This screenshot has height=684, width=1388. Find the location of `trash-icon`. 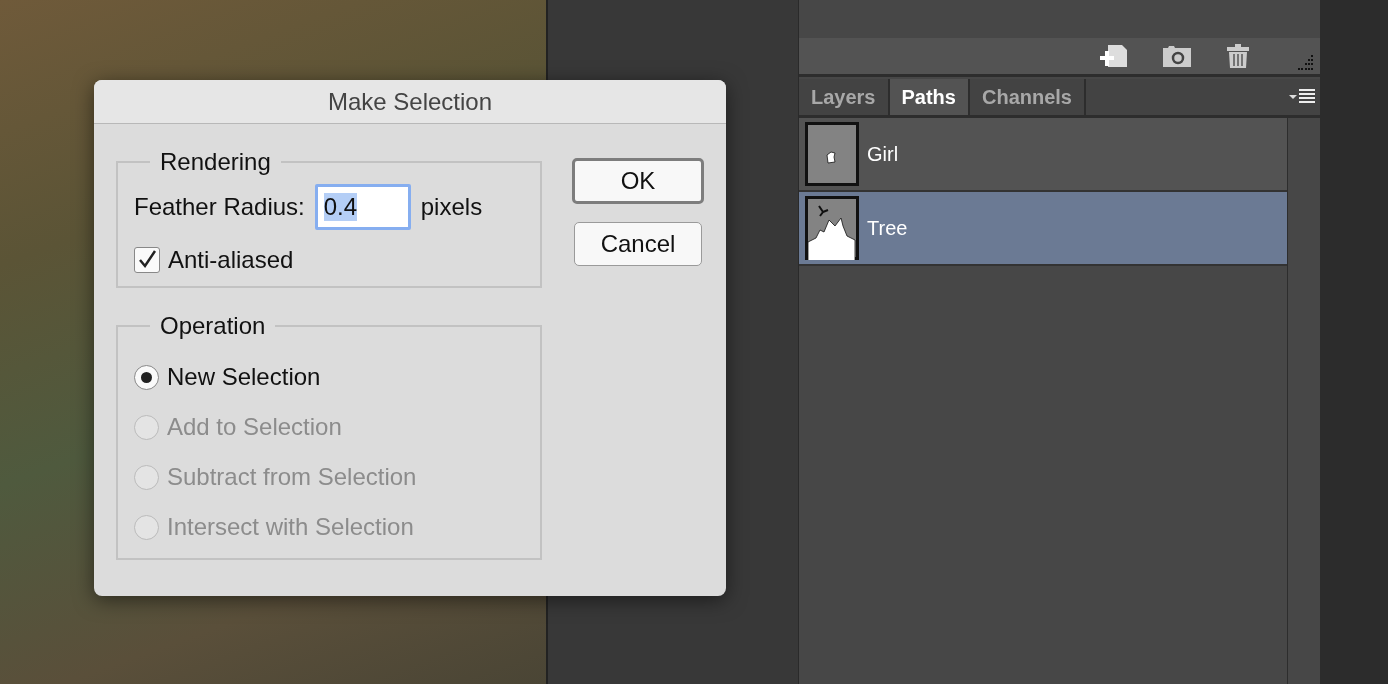

trash-icon is located at coordinates (1238, 56).